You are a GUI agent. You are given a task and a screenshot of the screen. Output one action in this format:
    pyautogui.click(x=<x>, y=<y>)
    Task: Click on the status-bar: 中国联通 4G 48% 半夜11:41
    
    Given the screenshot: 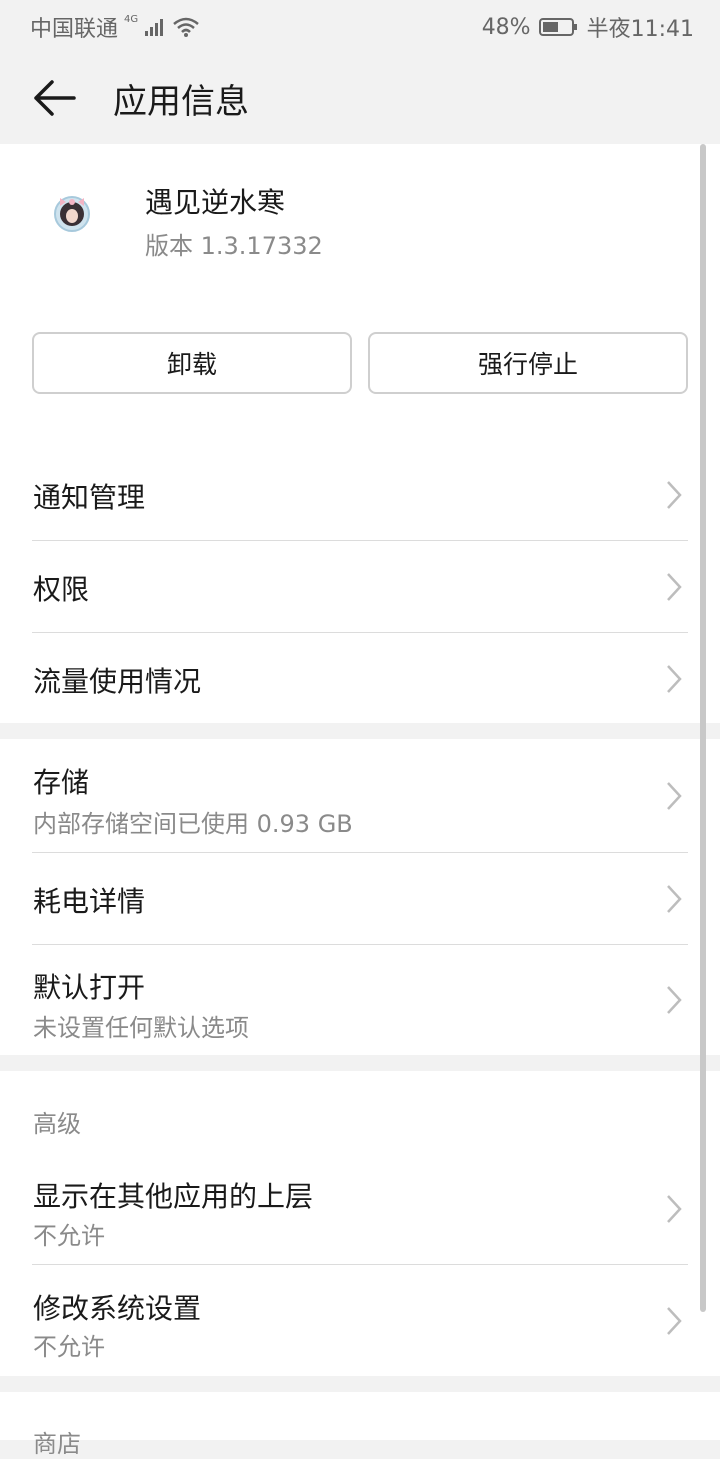 What is the action you would take?
    pyautogui.click(x=360, y=25)
    